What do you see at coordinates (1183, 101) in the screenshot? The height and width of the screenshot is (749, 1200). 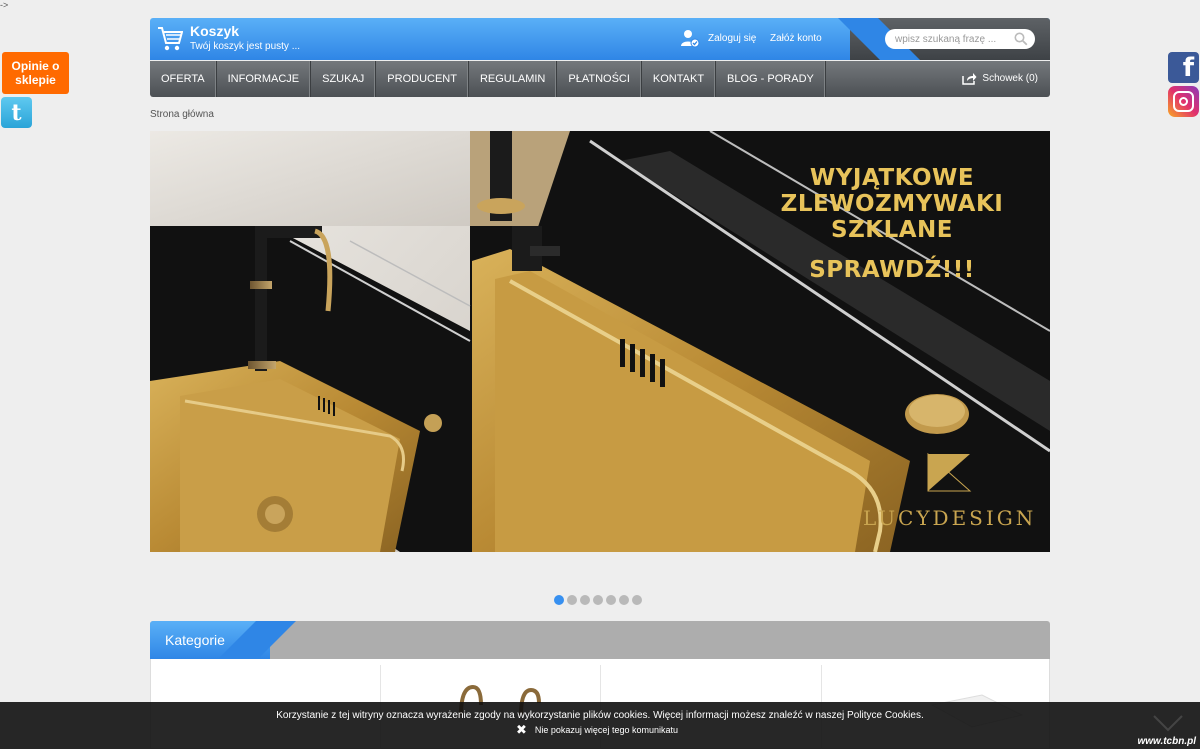 I see `instagram-icon` at bounding box center [1183, 101].